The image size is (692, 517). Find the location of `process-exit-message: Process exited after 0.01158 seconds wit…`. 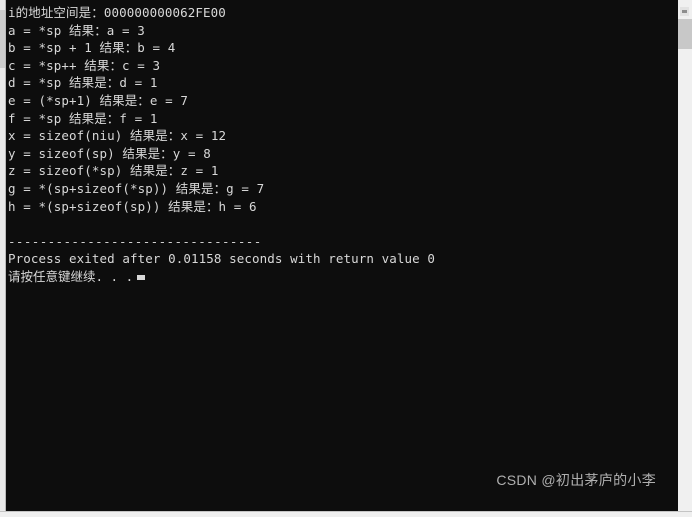

process-exit-message: Process exited after 0.01158 seconds wit… is located at coordinates (222, 259).